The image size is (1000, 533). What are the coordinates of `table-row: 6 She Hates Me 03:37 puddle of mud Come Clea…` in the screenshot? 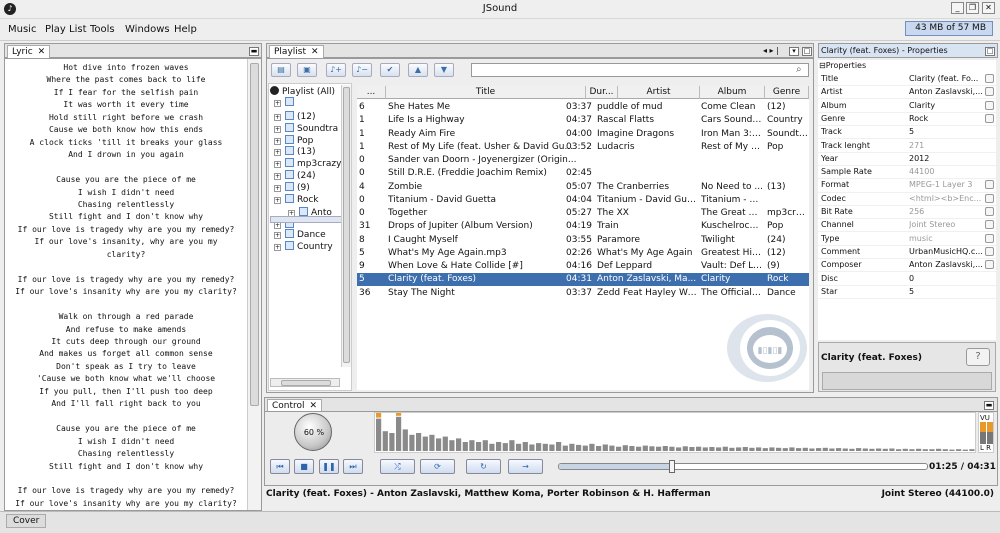 It's located at (583, 107).